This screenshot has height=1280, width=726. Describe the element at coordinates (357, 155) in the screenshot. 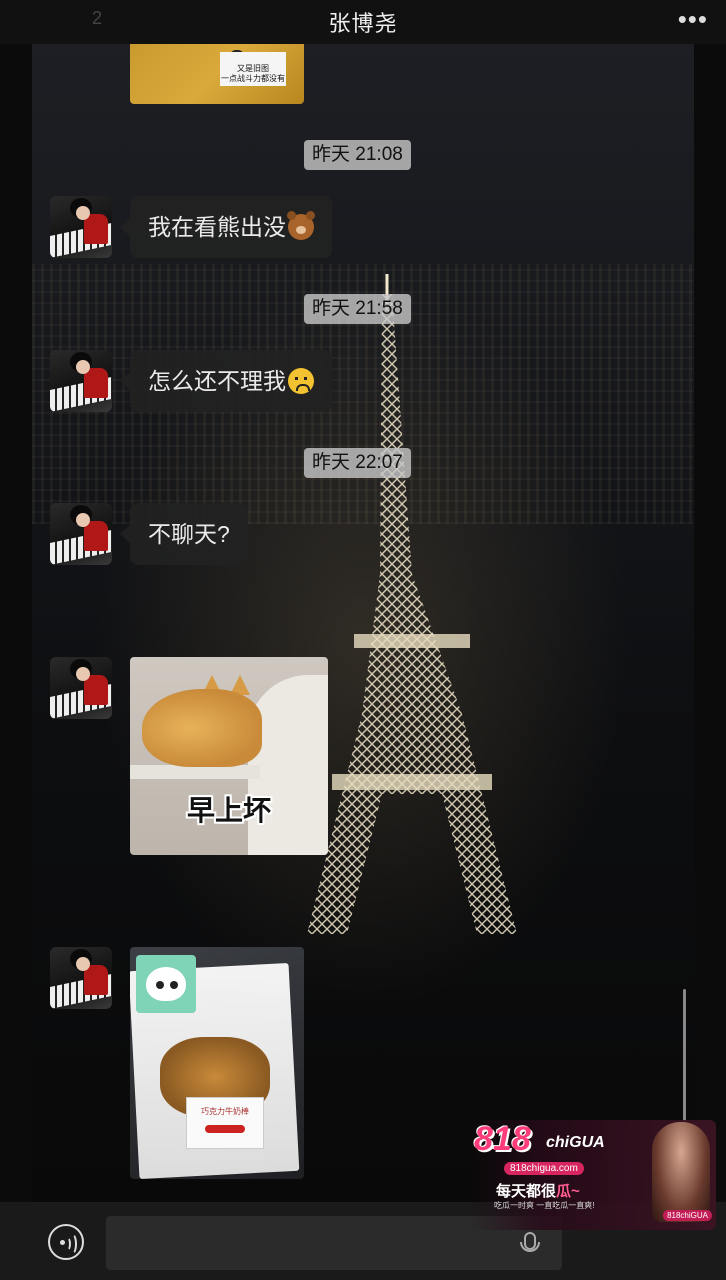

I see `timestamp: 昨天 21:08` at that location.